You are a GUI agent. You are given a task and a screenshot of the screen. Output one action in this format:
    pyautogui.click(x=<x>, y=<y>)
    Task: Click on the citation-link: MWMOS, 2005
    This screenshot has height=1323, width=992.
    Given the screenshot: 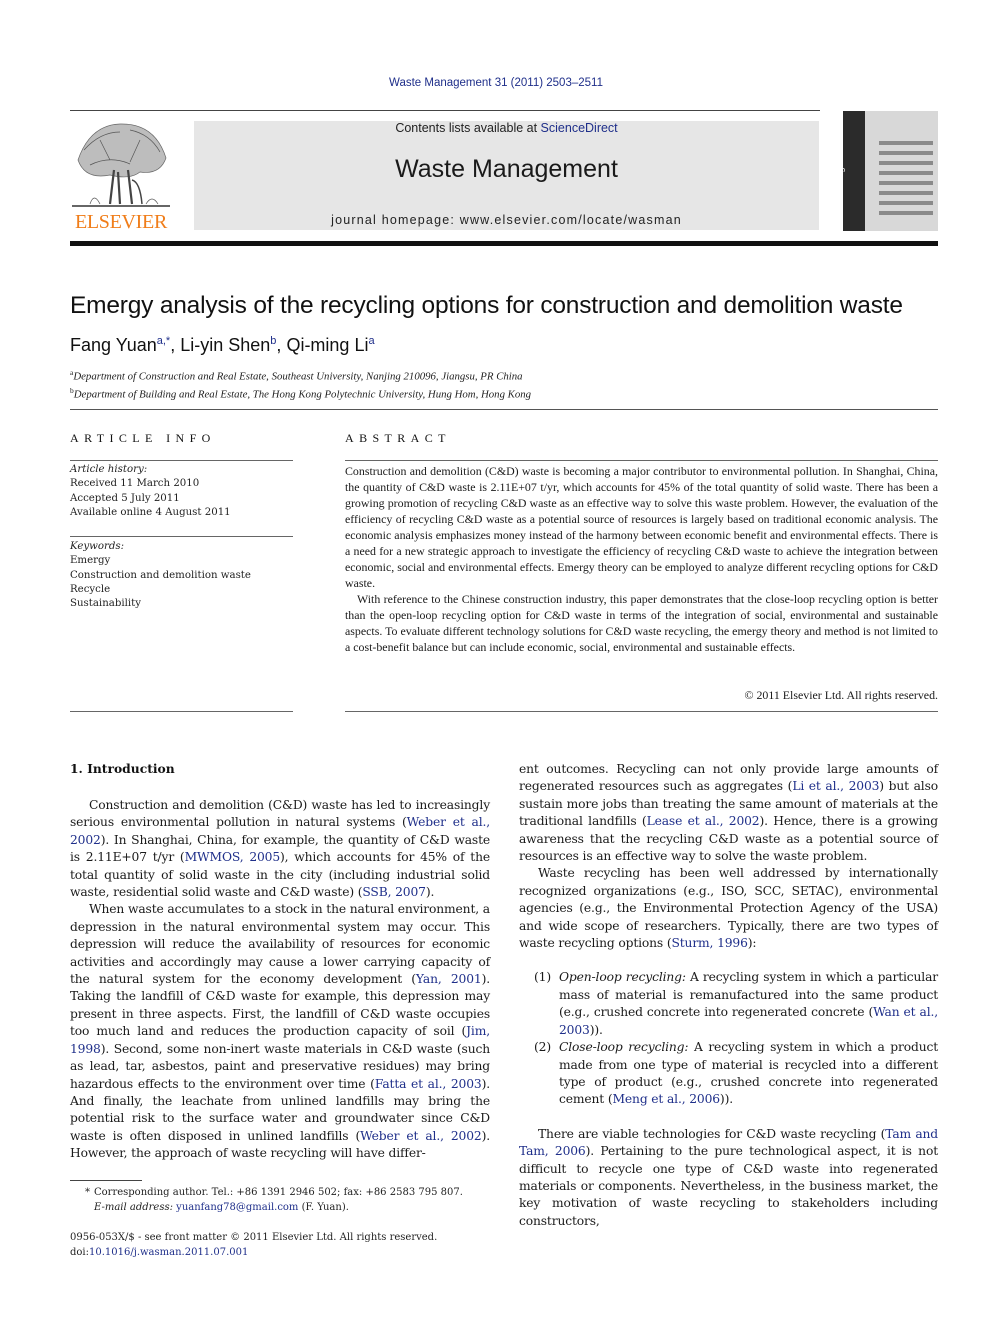 What is the action you would take?
    pyautogui.click(x=233, y=857)
    